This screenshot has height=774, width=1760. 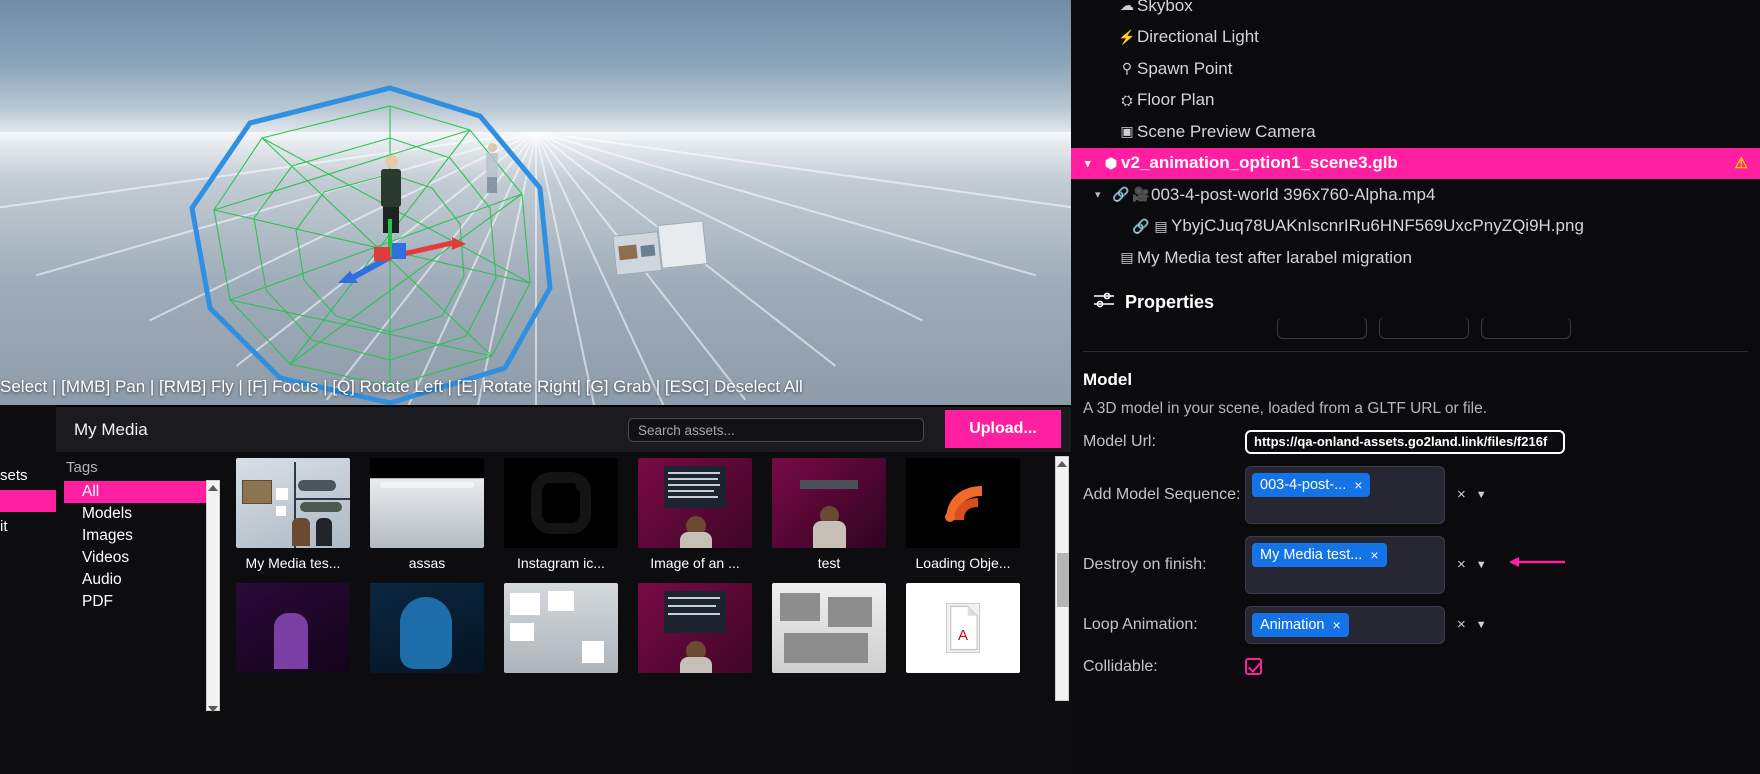 I want to click on left-edge-panel: sets it, so click(x=28, y=589).